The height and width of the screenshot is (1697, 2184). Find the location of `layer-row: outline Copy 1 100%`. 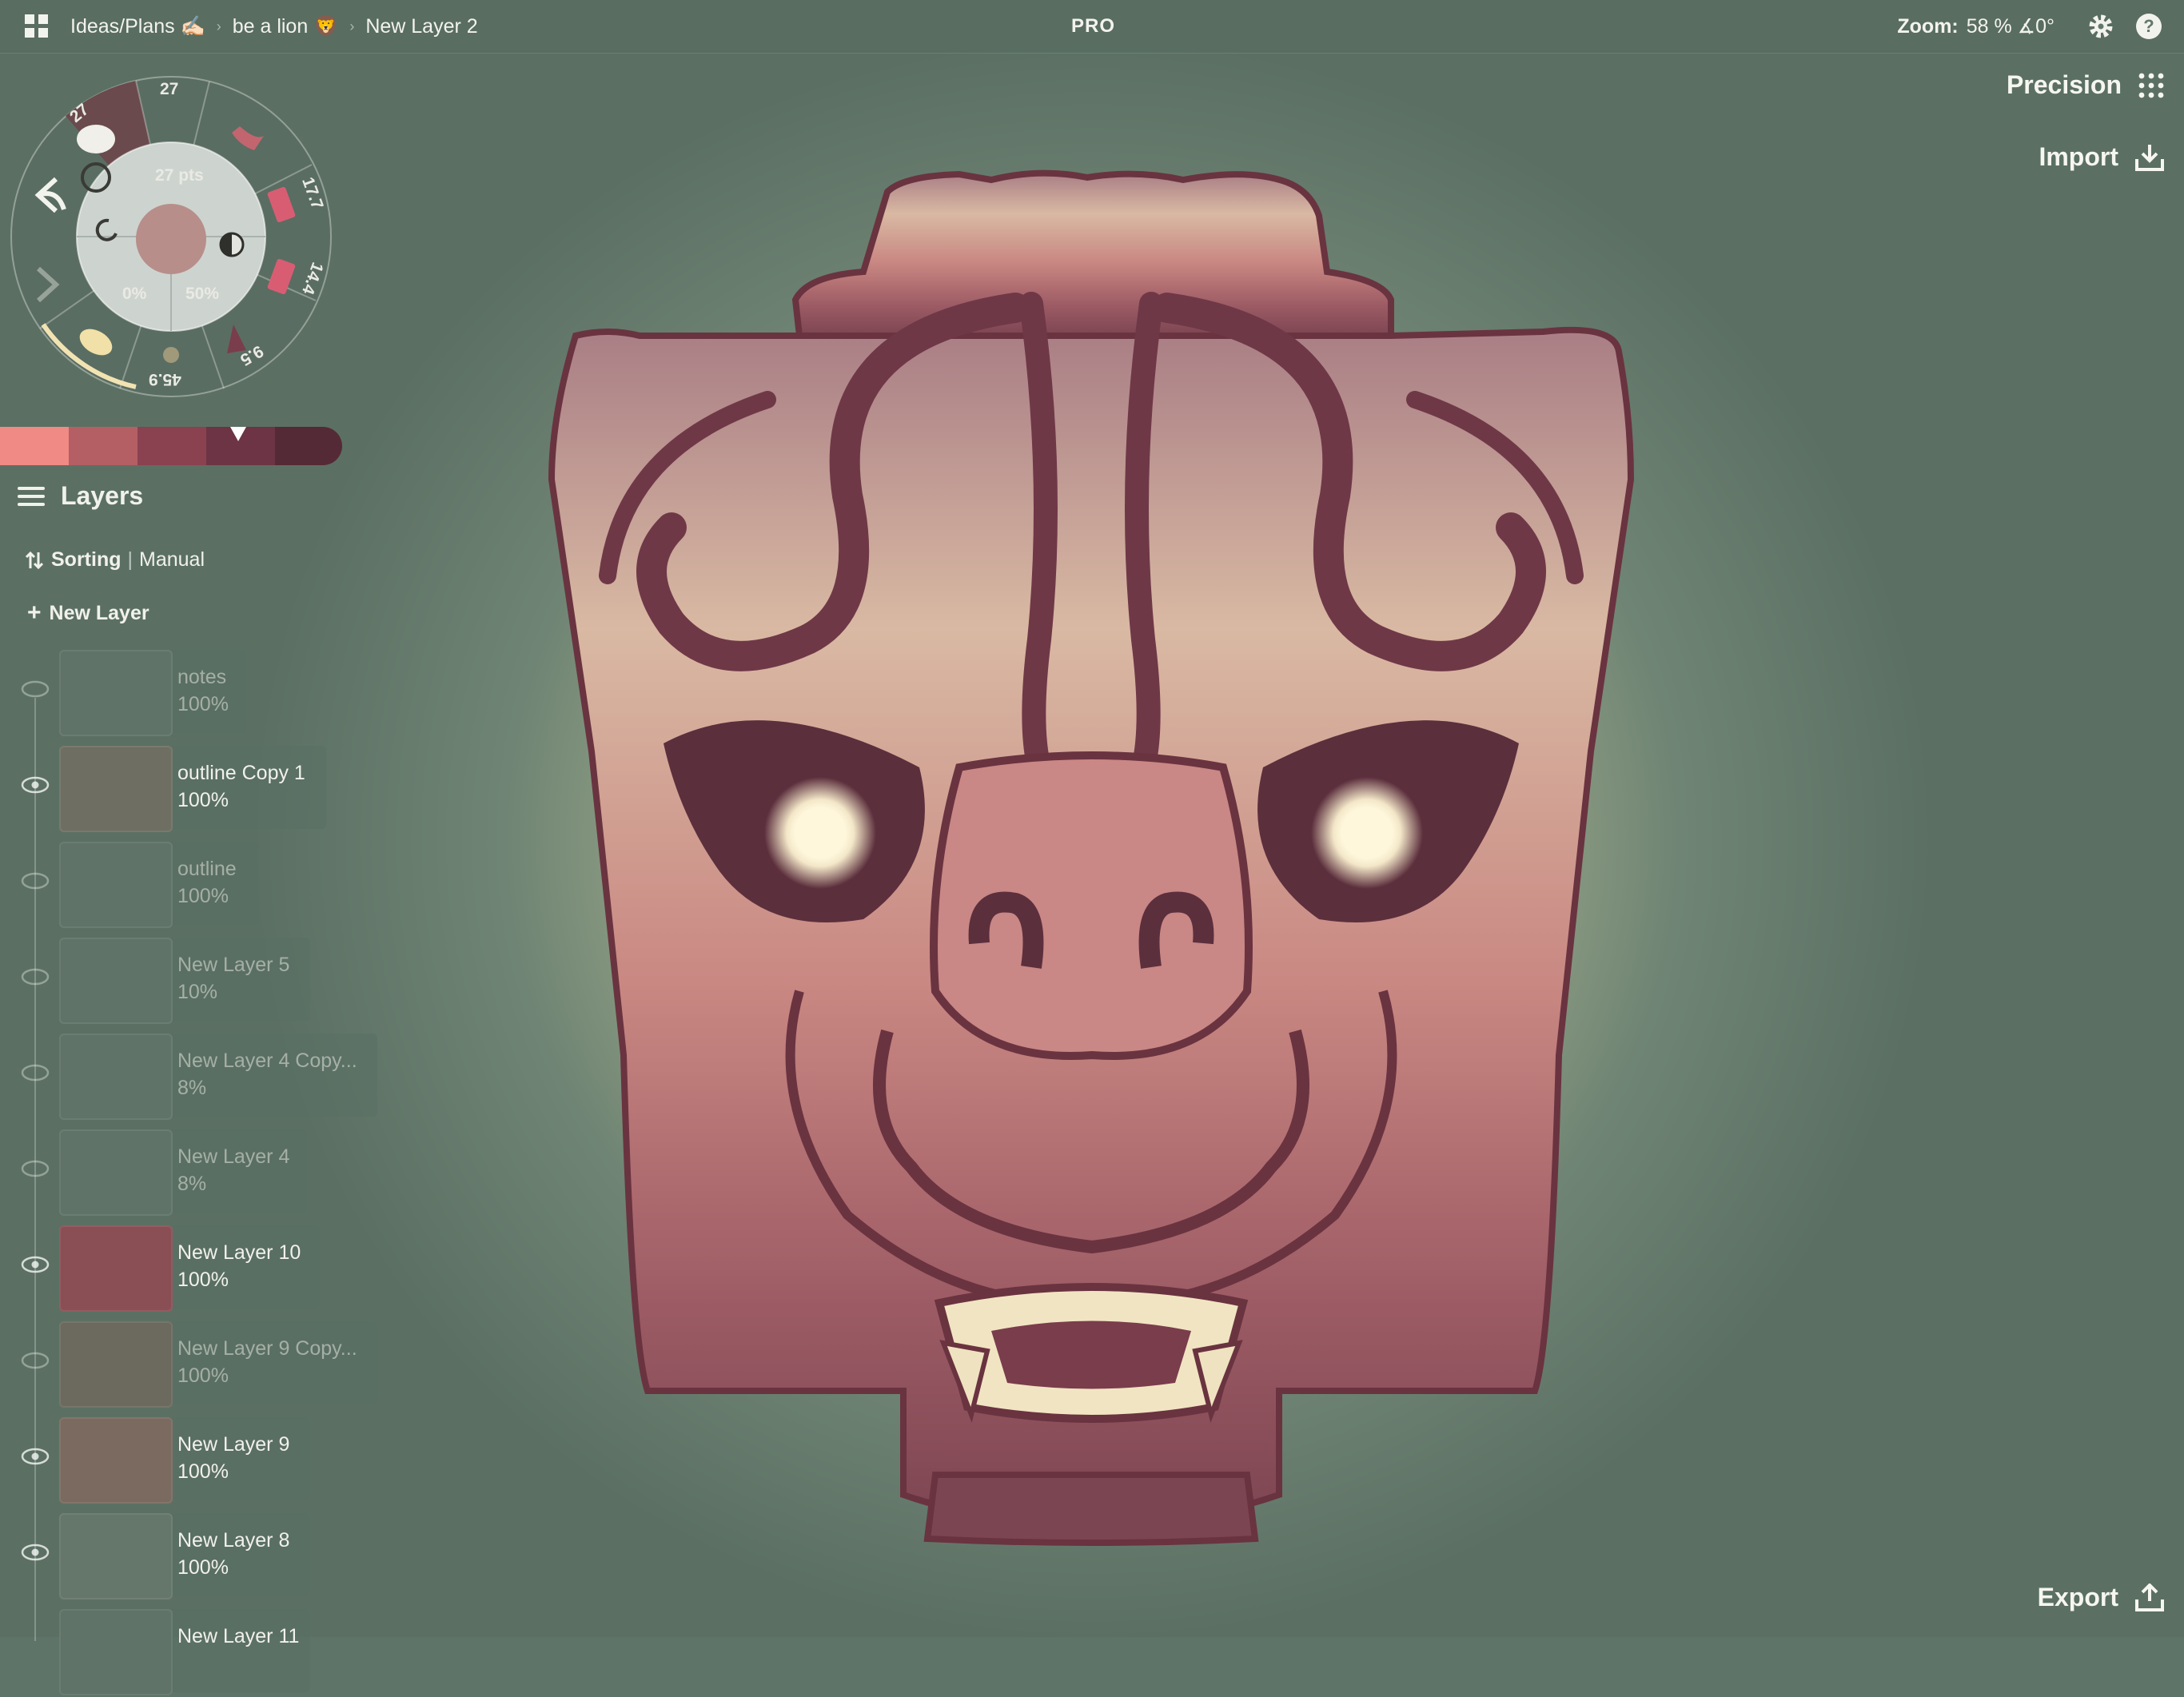

layer-row: outline Copy 1 100% is located at coordinates (192, 790).